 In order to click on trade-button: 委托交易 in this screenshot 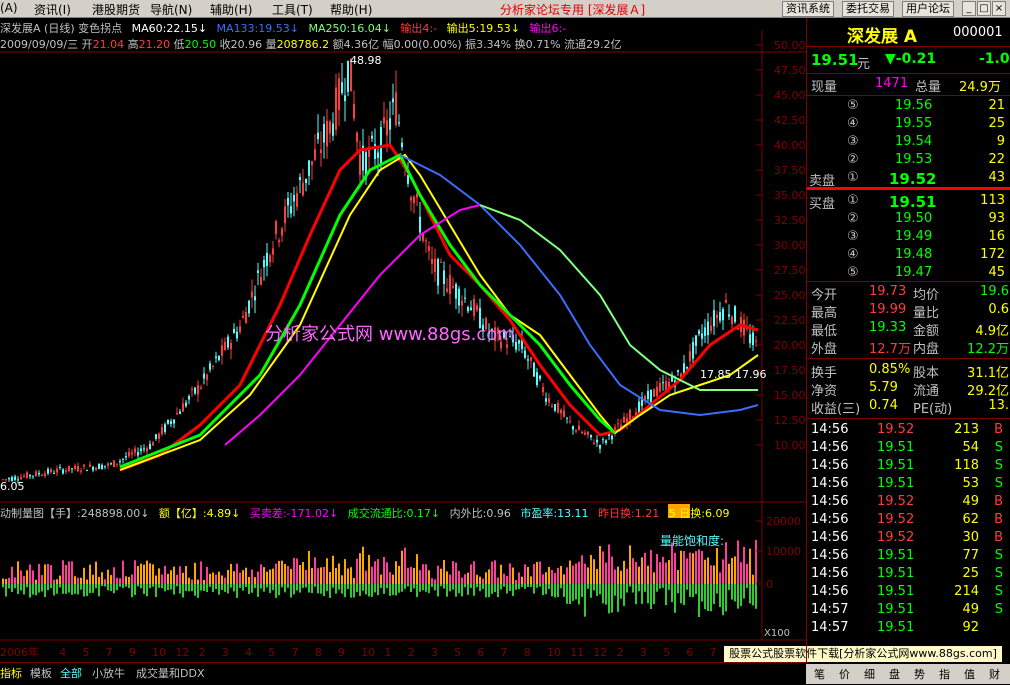, I will do `click(868, 9)`.